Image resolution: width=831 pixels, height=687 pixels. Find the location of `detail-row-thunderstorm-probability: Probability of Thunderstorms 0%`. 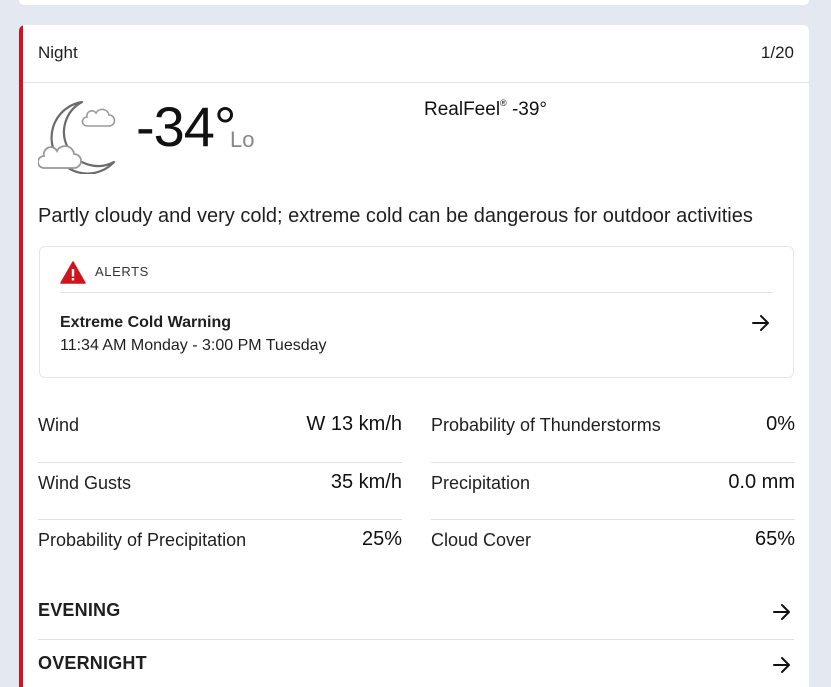

detail-row-thunderstorm-probability: Probability of Thunderstorms 0% is located at coordinates (613, 434).